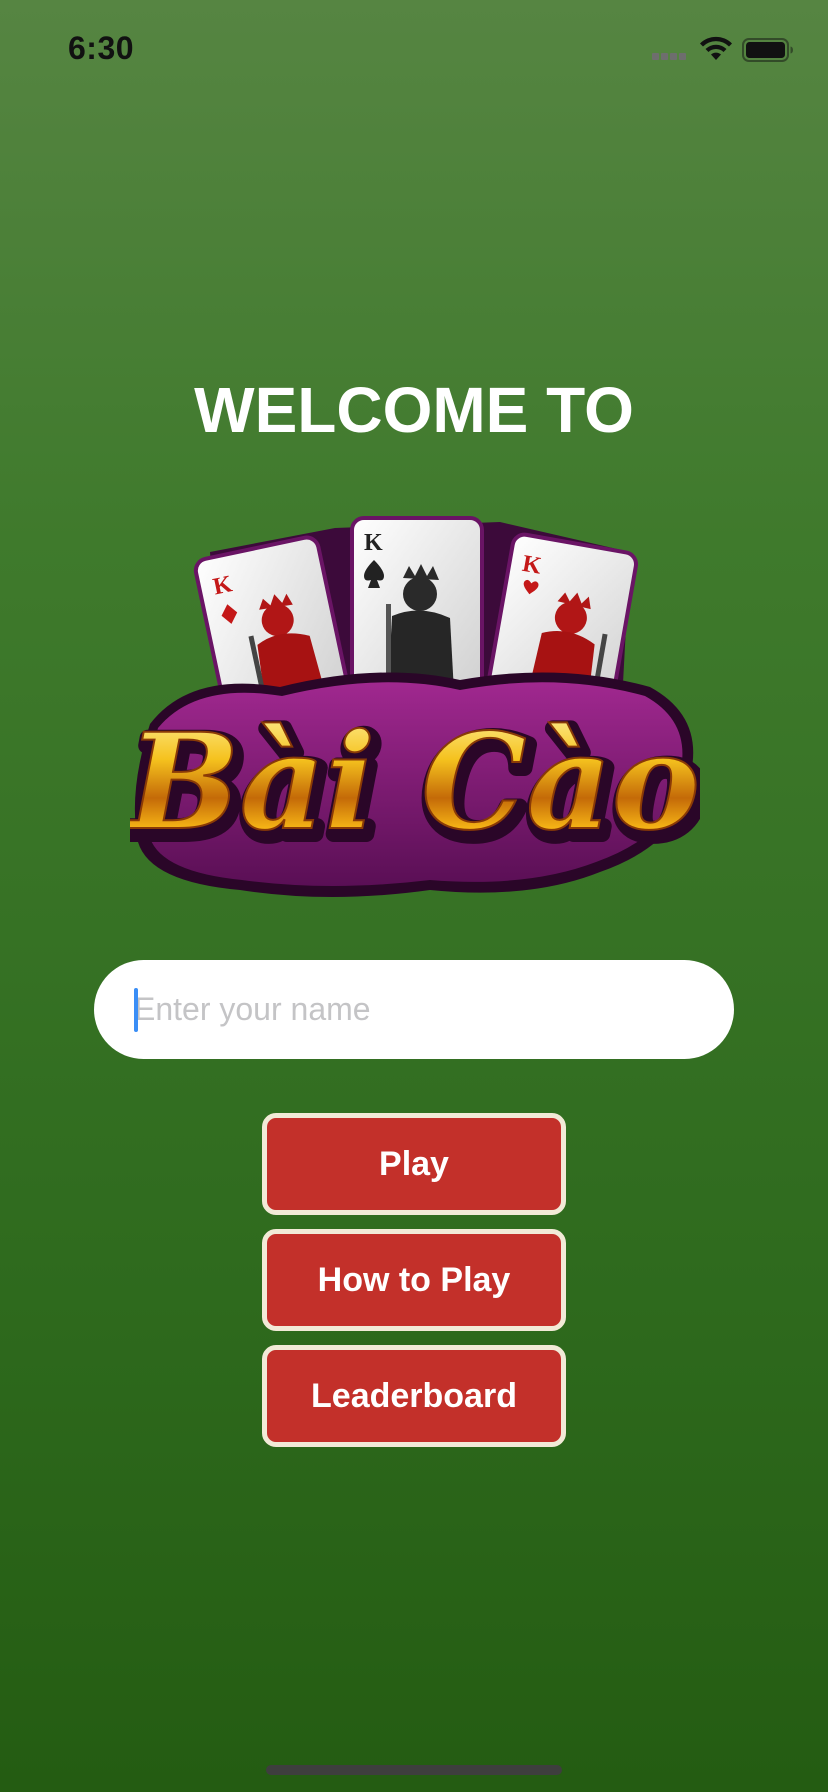  Describe the element at coordinates (136, 1010) in the screenshot. I see `text-caret` at that location.